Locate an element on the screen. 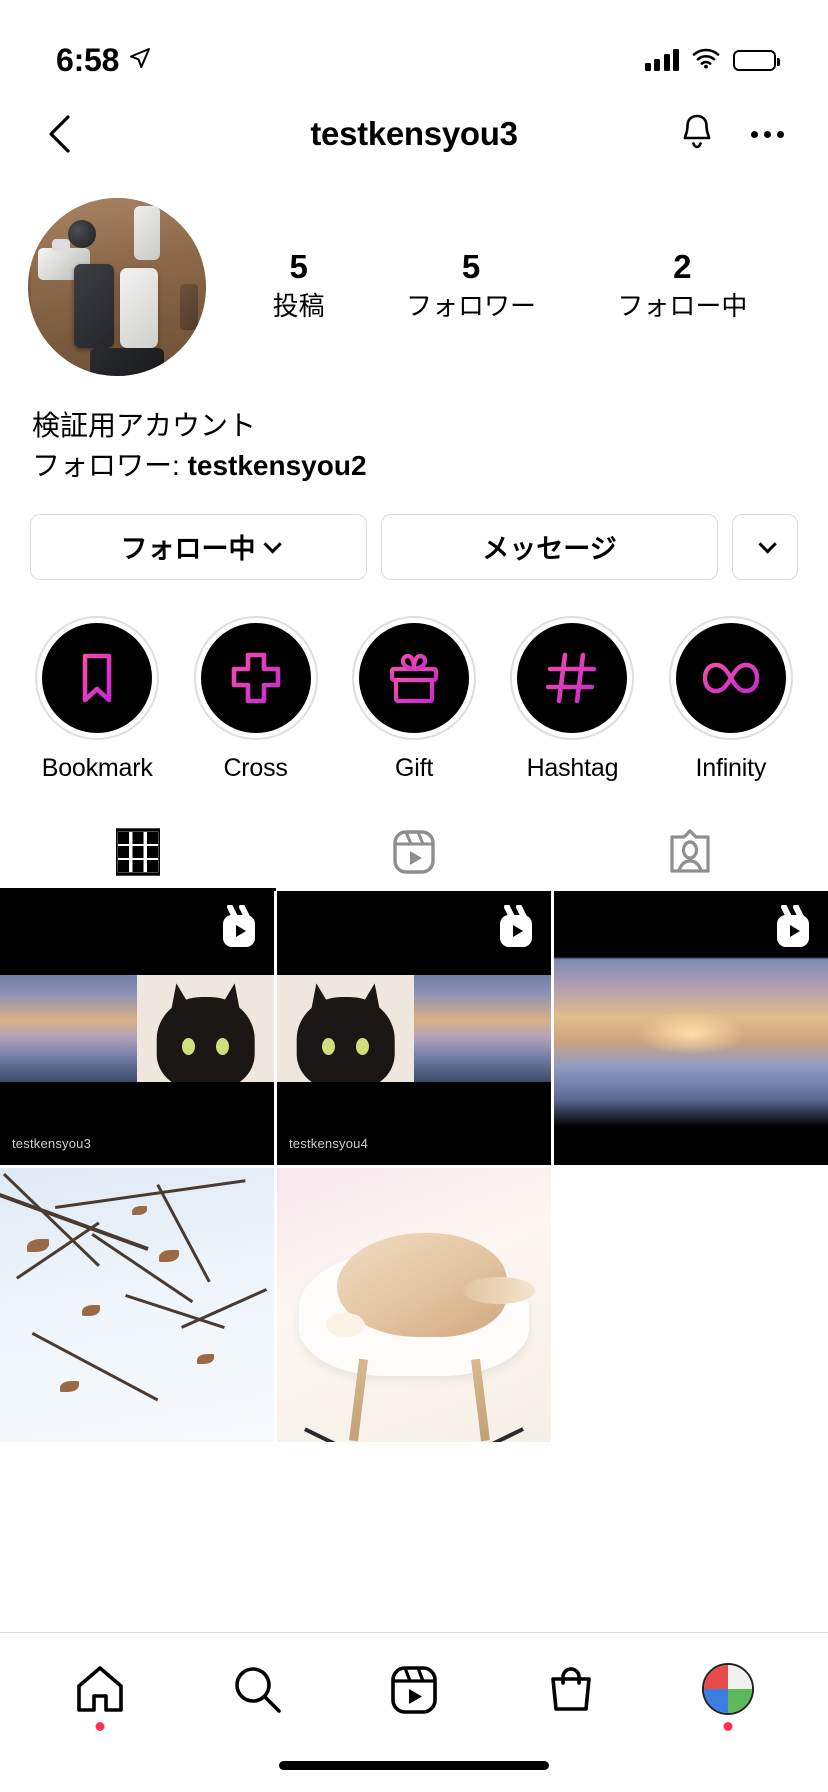 This screenshot has height=1792, width=828. highlight-infinity: Infinity is located at coordinates (731, 699).